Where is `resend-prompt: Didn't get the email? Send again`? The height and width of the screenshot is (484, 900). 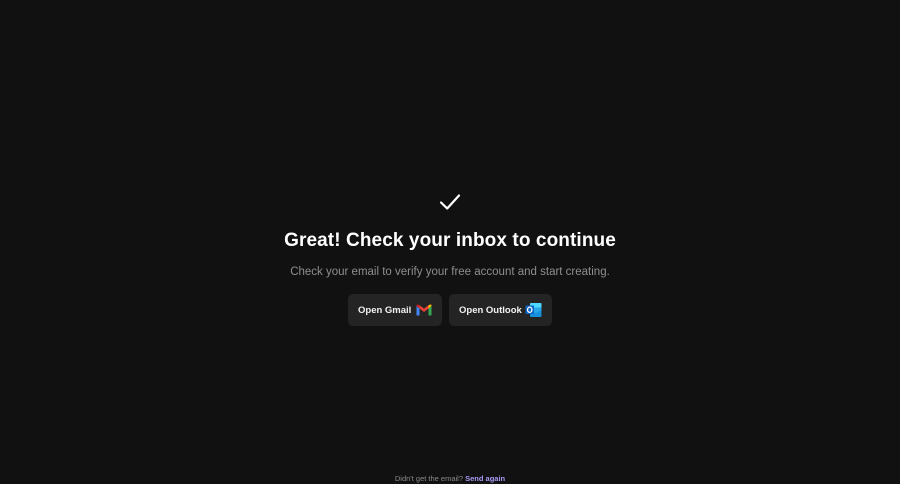
resend-prompt: Didn't get the email? Send again is located at coordinates (450, 478).